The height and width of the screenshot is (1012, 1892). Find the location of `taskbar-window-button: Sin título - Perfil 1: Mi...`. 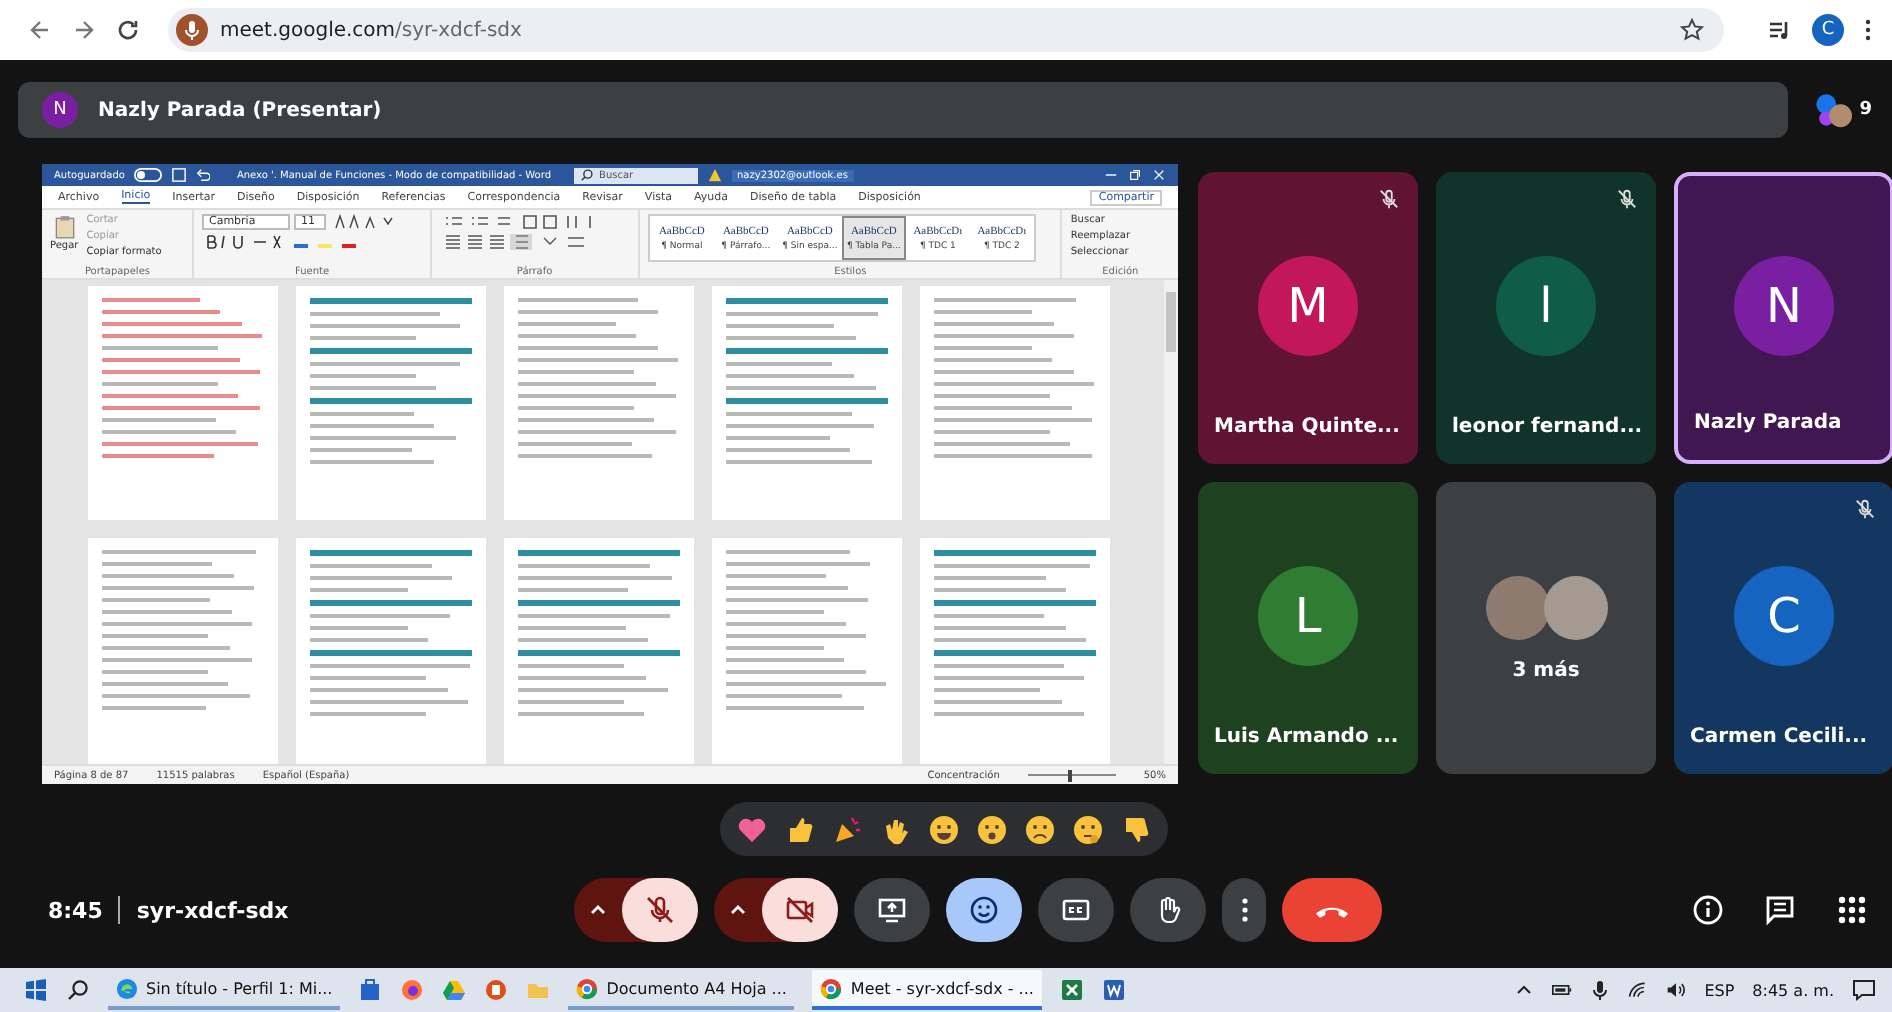

taskbar-window-button: Sin título - Perfil 1: Mi... is located at coordinates (224, 990).